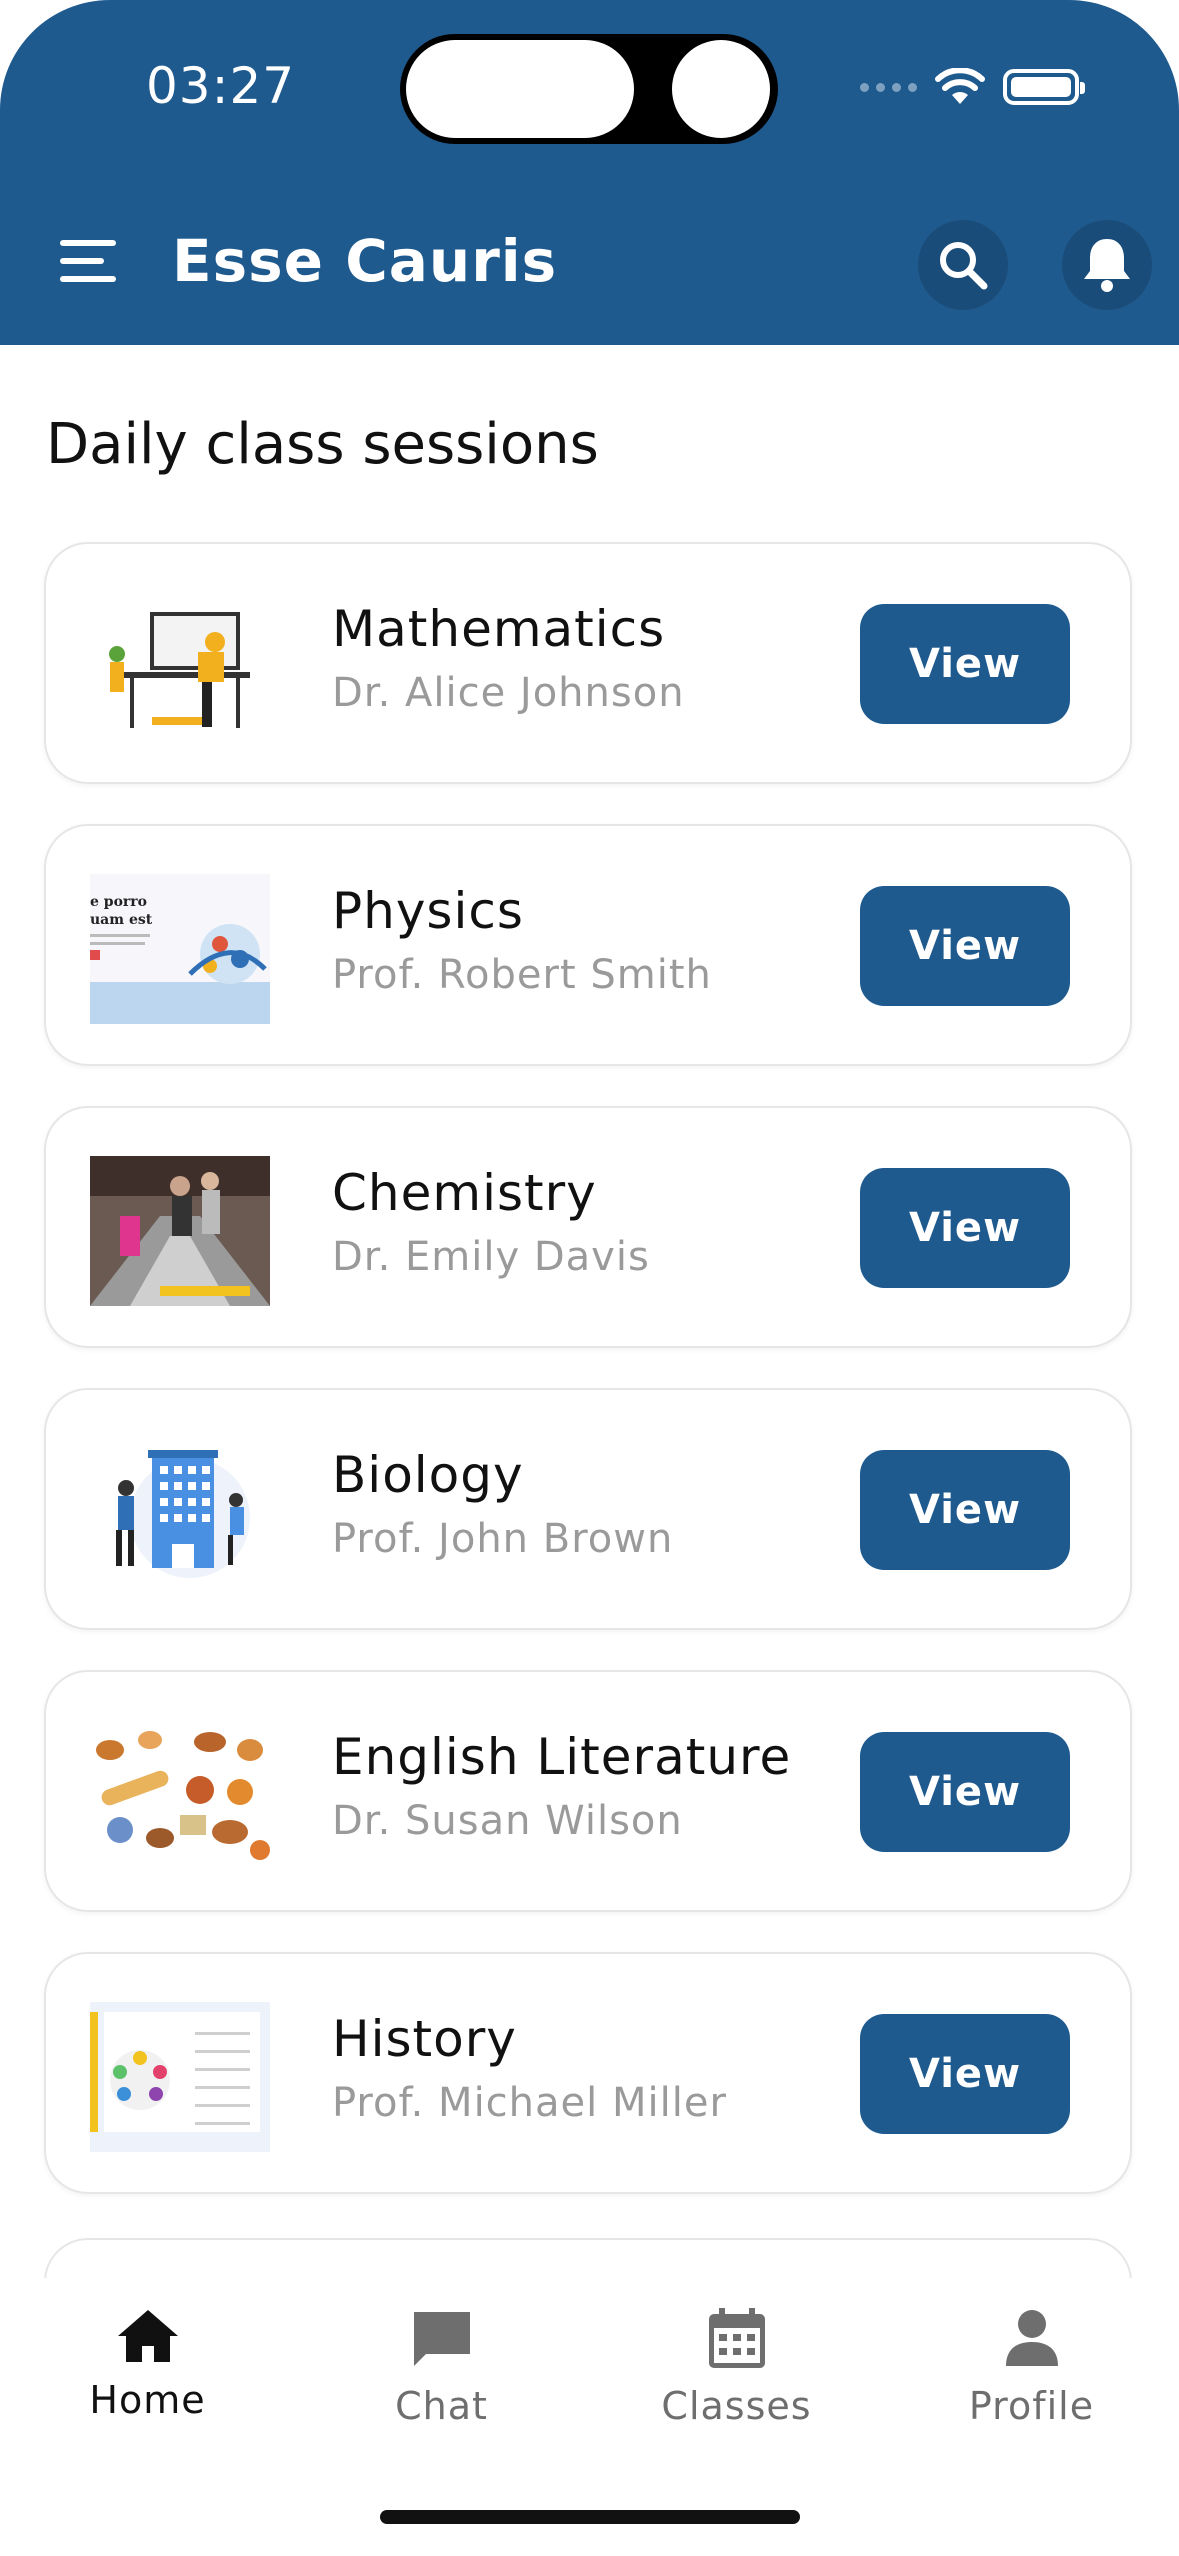 Image resolution: width=1179 pixels, height=2556 pixels. I want to click on class-subject: Chemistry, so click(464, 1193).